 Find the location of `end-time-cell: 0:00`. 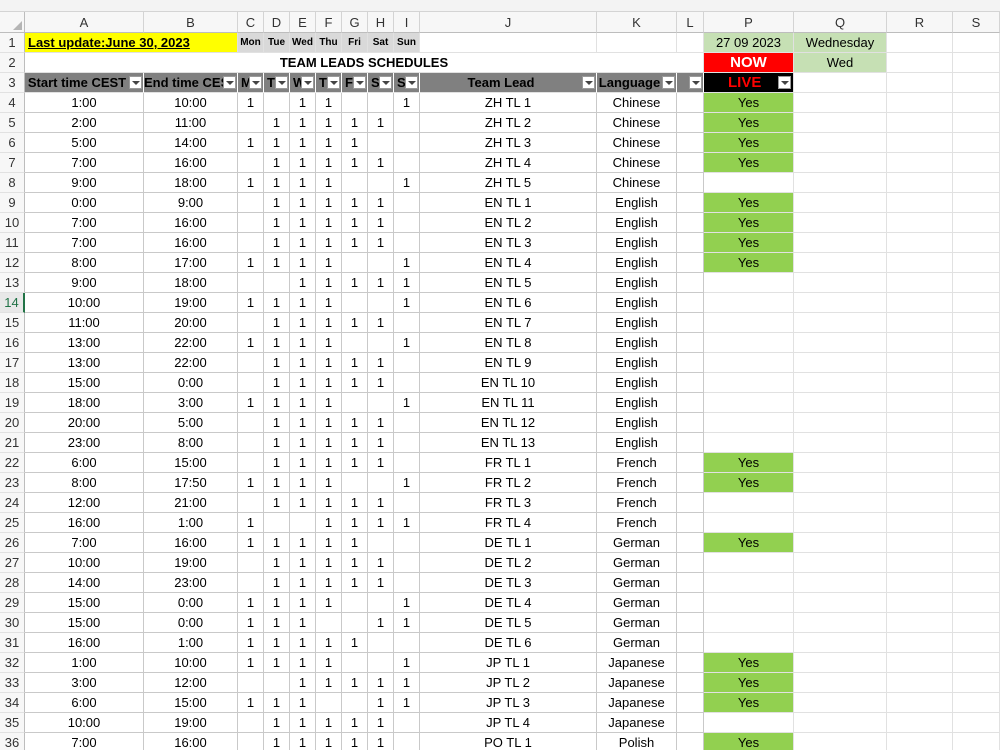

end-time-cell: 0:00 is located at coordinates (191, 383).